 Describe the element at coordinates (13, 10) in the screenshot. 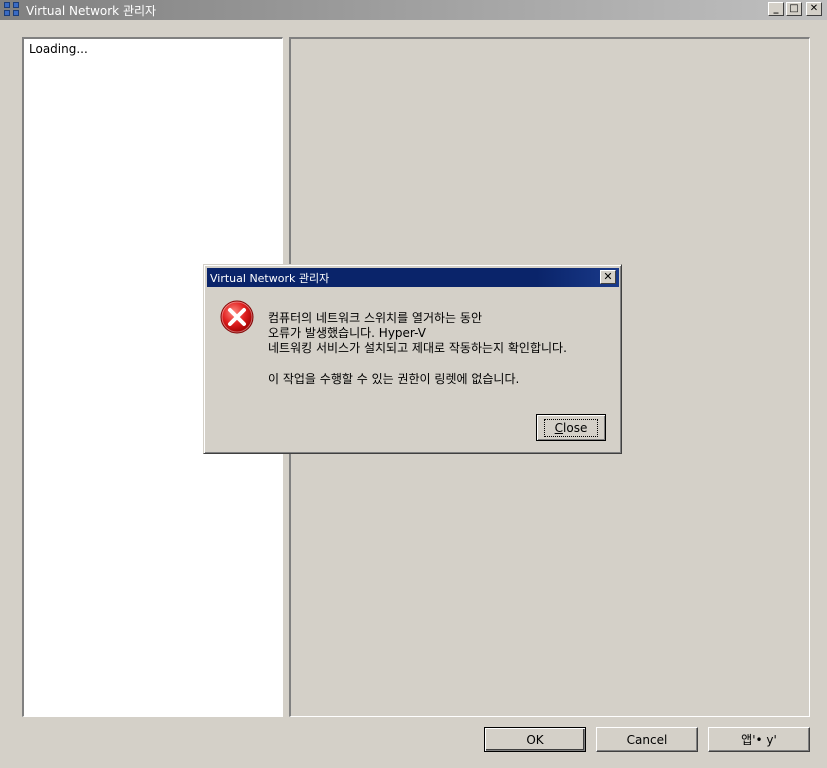

I see `network-app-icon` at that location.